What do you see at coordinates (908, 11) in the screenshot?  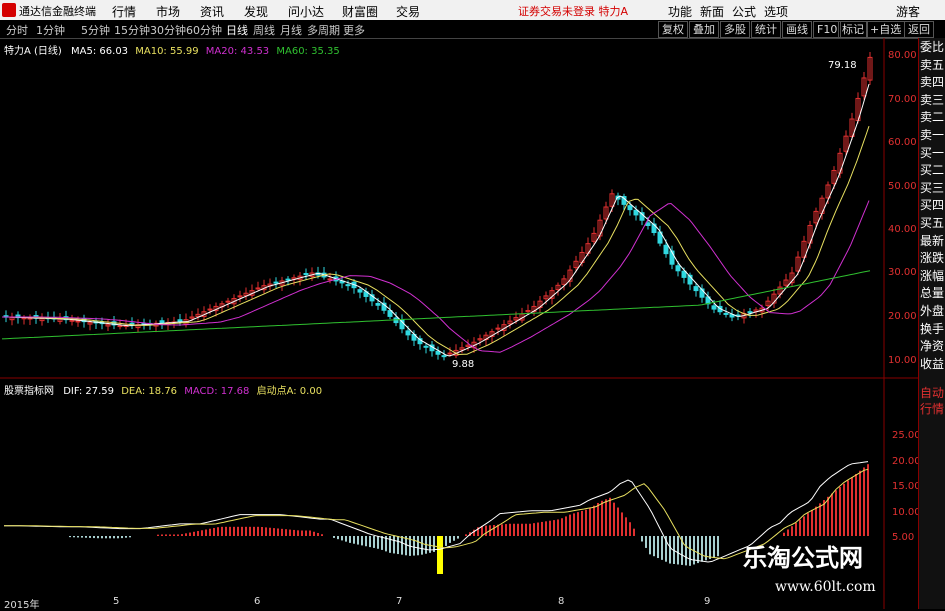 I see `menu-item-guest: 游客` at bounding box center [908, 11].